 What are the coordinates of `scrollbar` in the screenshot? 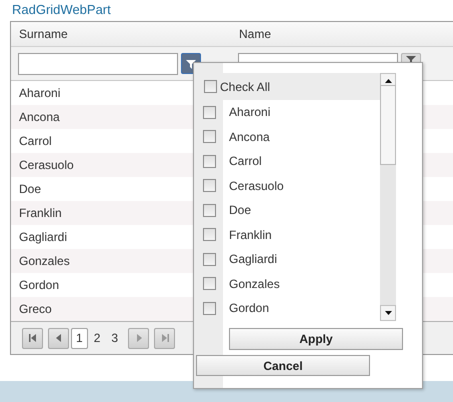 It's located at (388, 197).